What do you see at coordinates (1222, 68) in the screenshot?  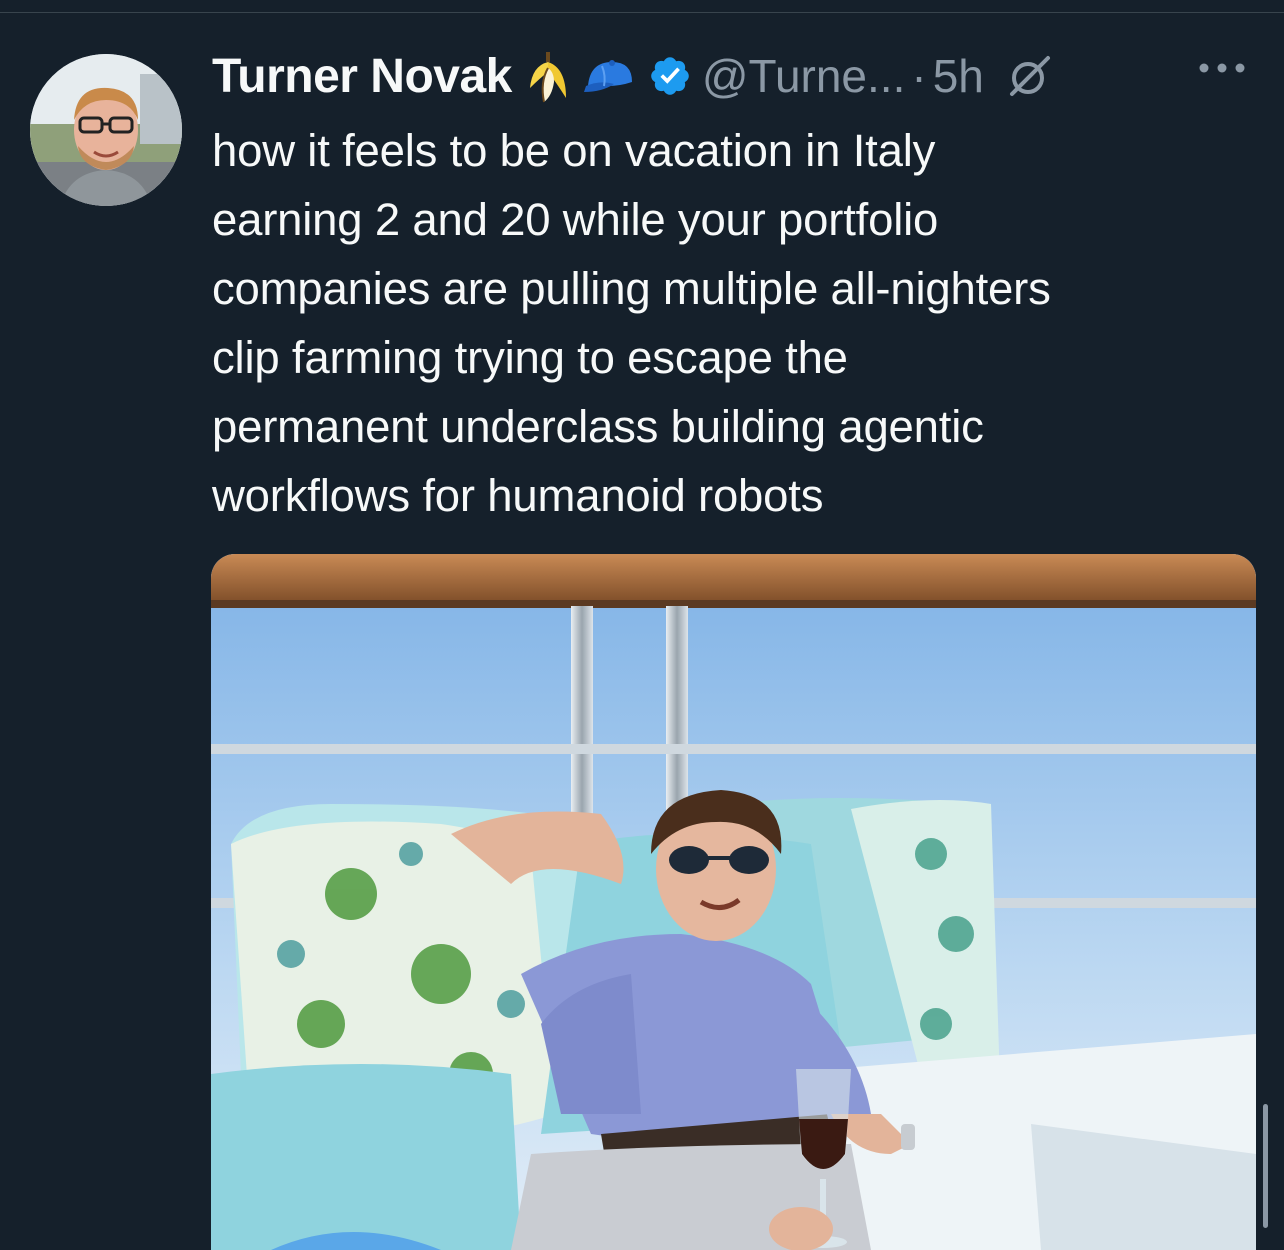 I see `more-options-icon` at bounding box center [1222, 68].